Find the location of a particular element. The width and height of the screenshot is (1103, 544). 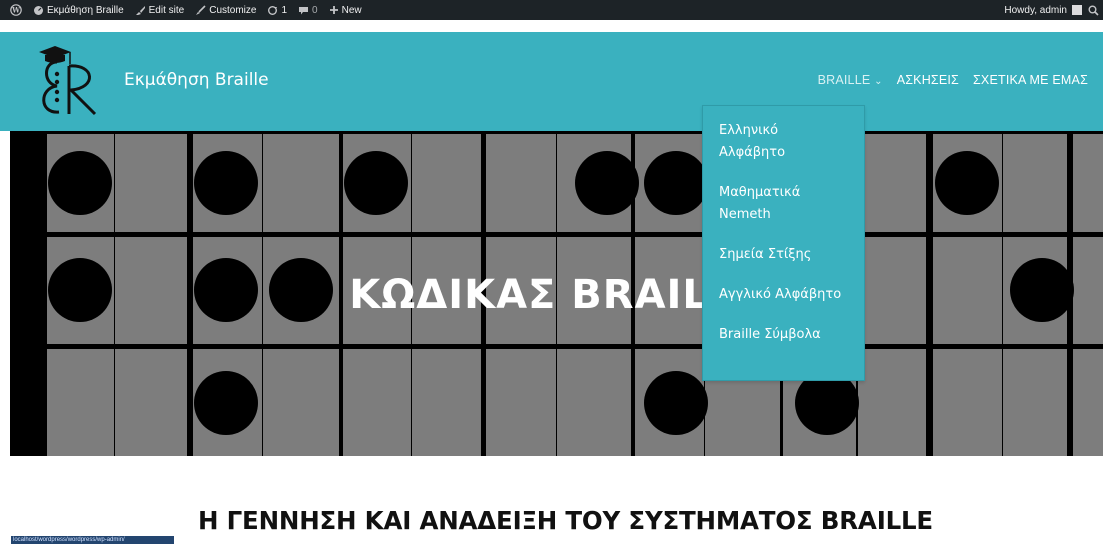

hero-title: ΚΩΔΙΚΑΣ BRAILLE is located at coordinates (556, 295).